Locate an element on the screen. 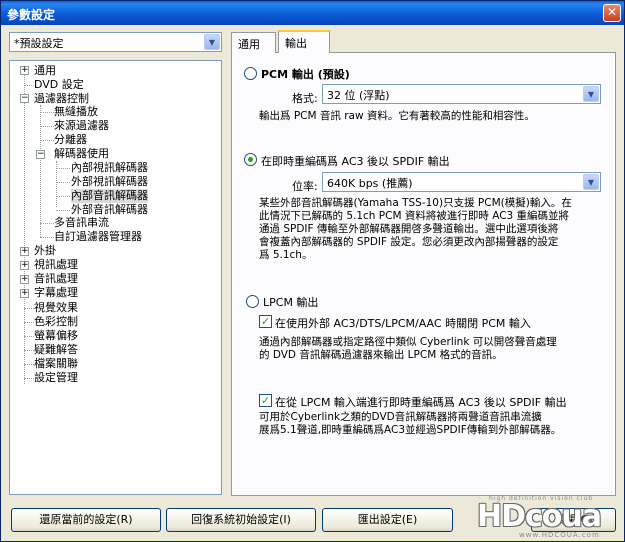 The image size is (625, 542). disable-pcm-input-checkbox: ✓ is located at coordinates (265, 321).